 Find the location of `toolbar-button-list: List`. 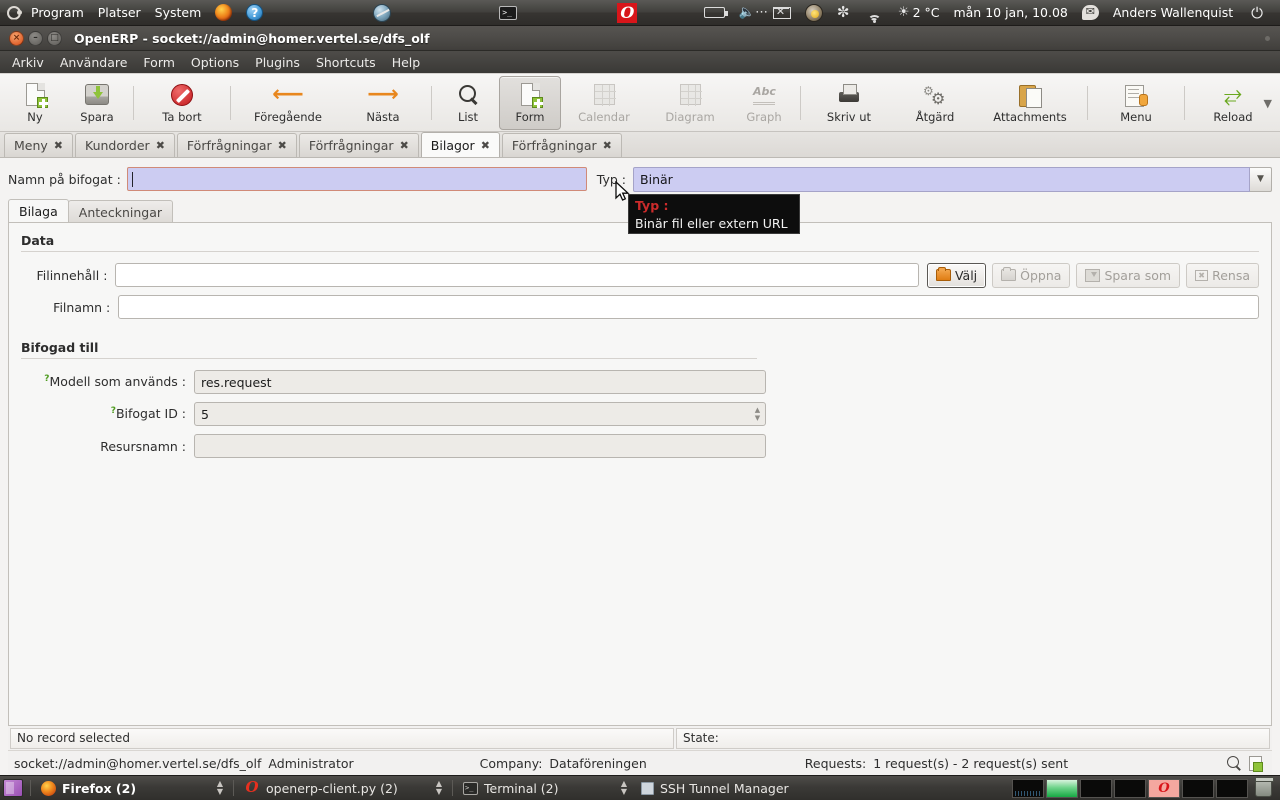

toolbar-button-list: List is located at coordinates (468, 103).